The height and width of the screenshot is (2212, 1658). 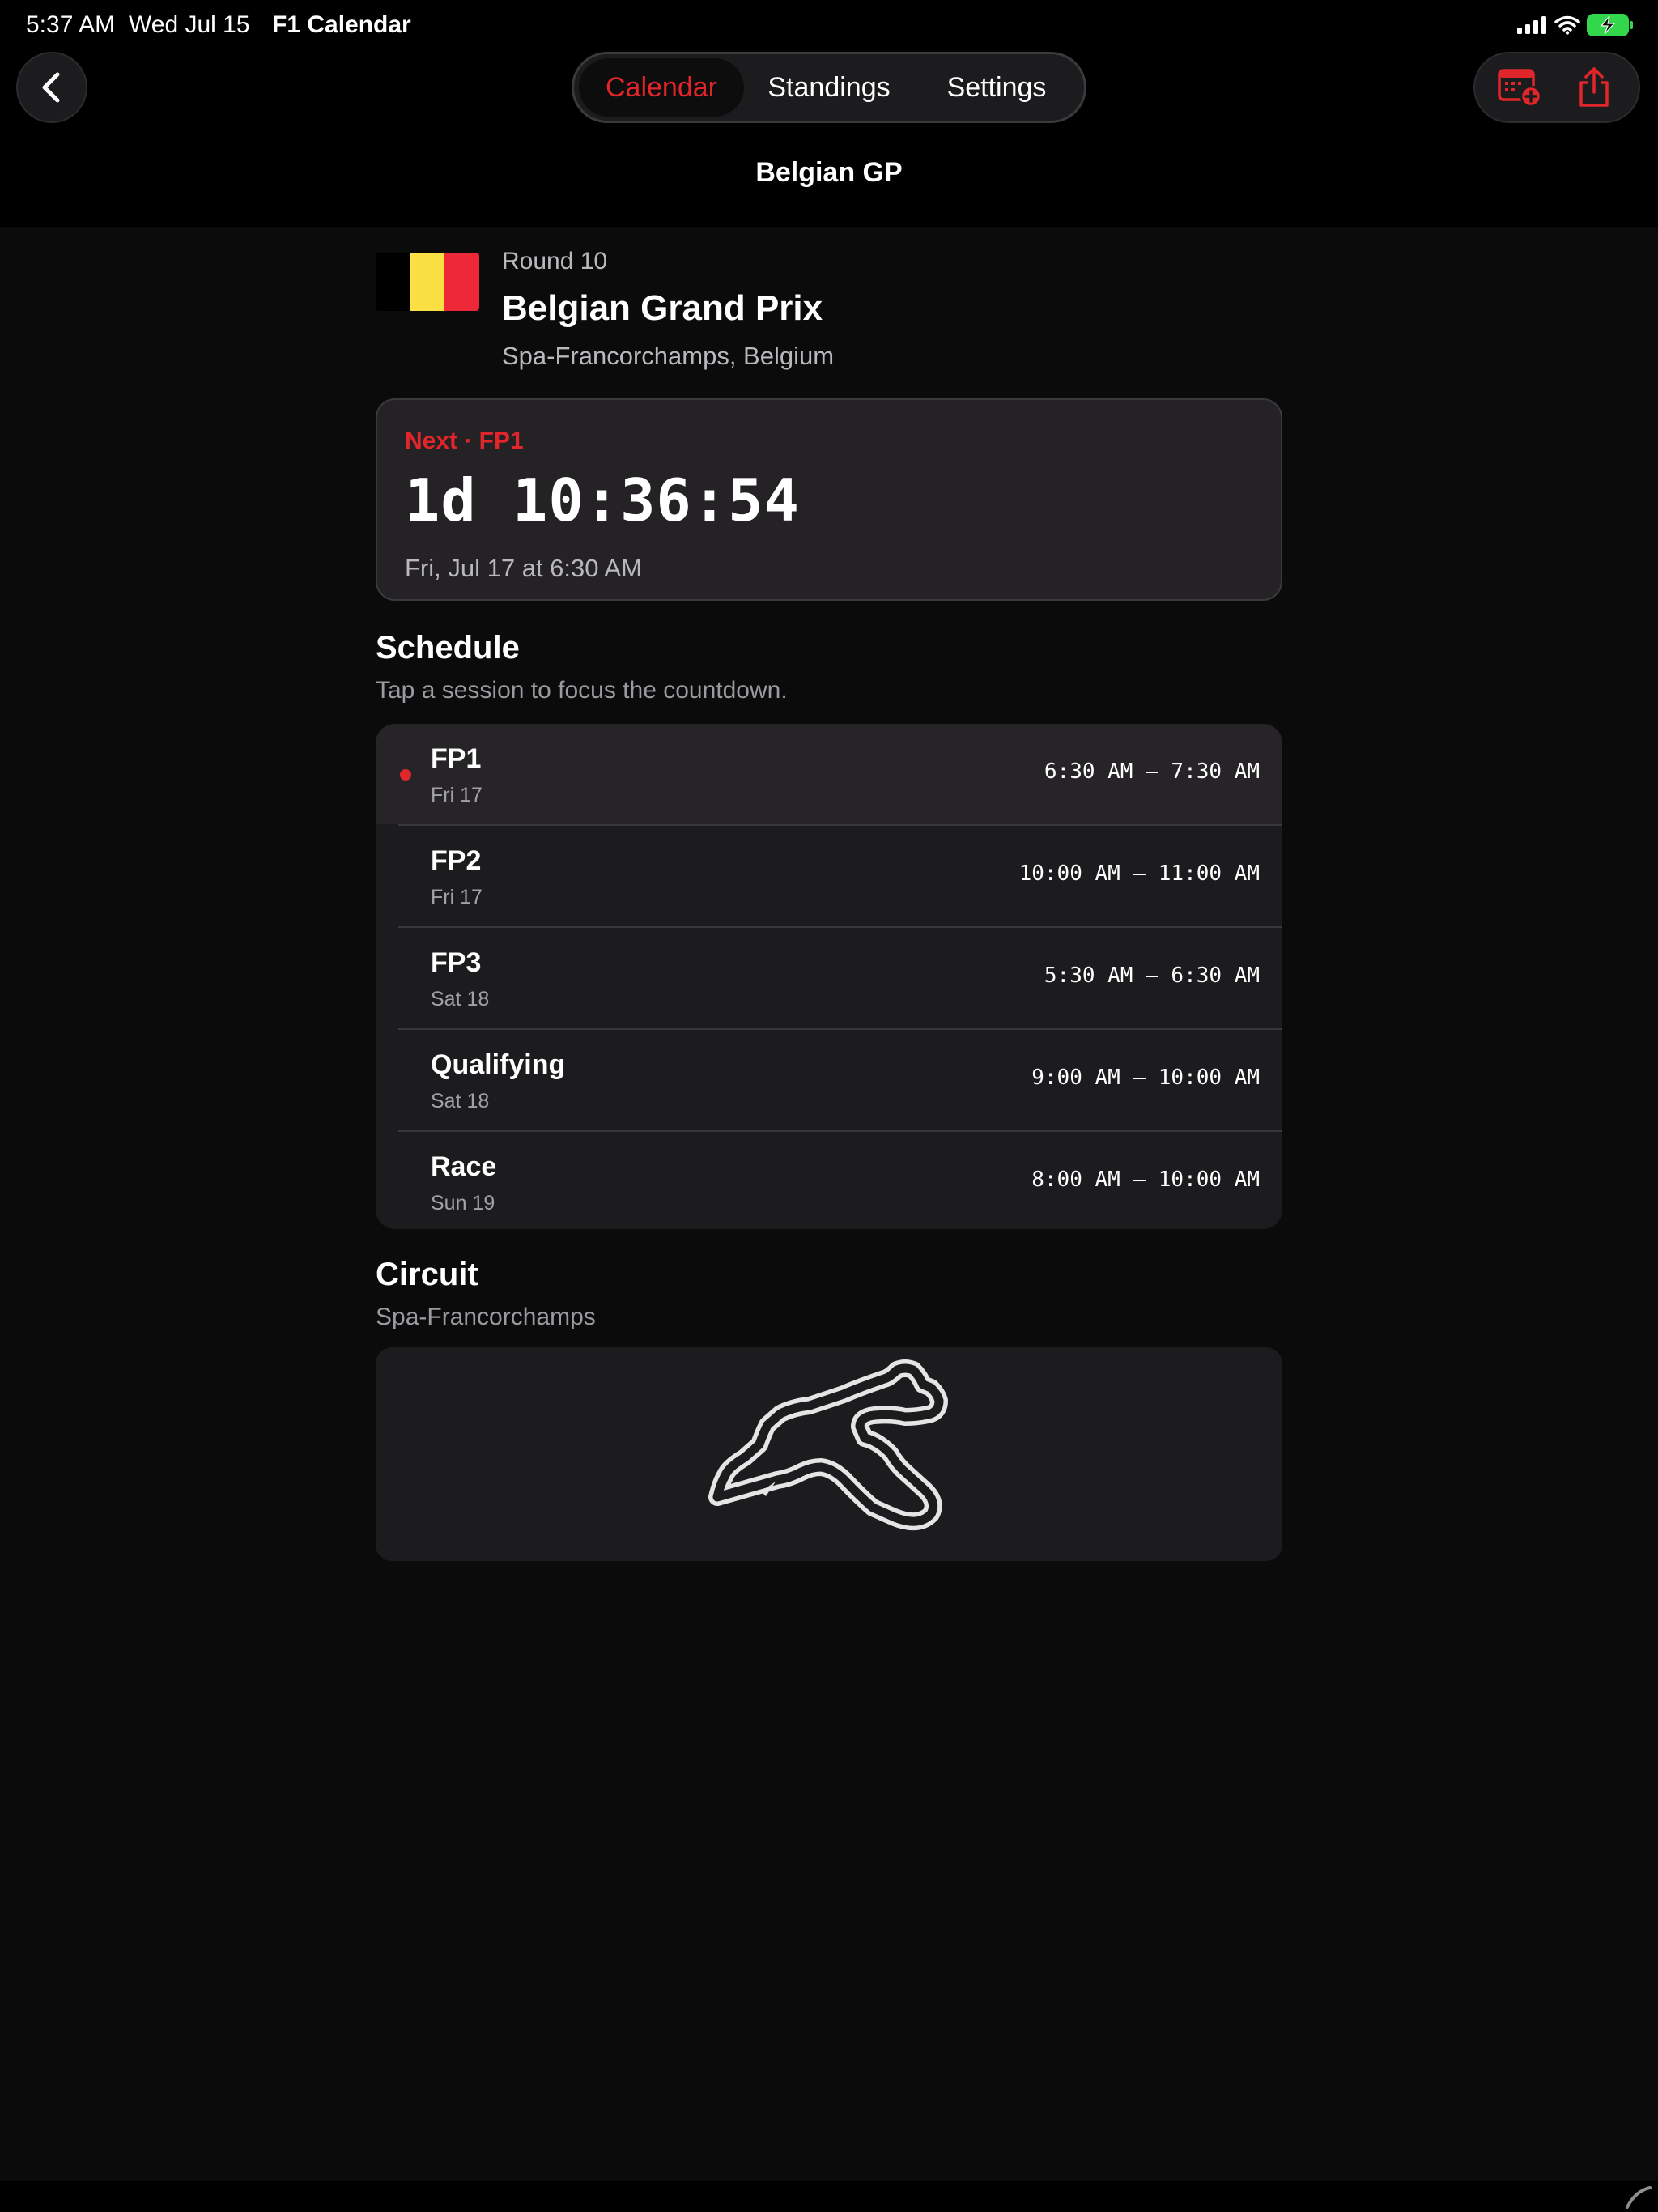 I want to click on back-button, so click(x=51, y=87).